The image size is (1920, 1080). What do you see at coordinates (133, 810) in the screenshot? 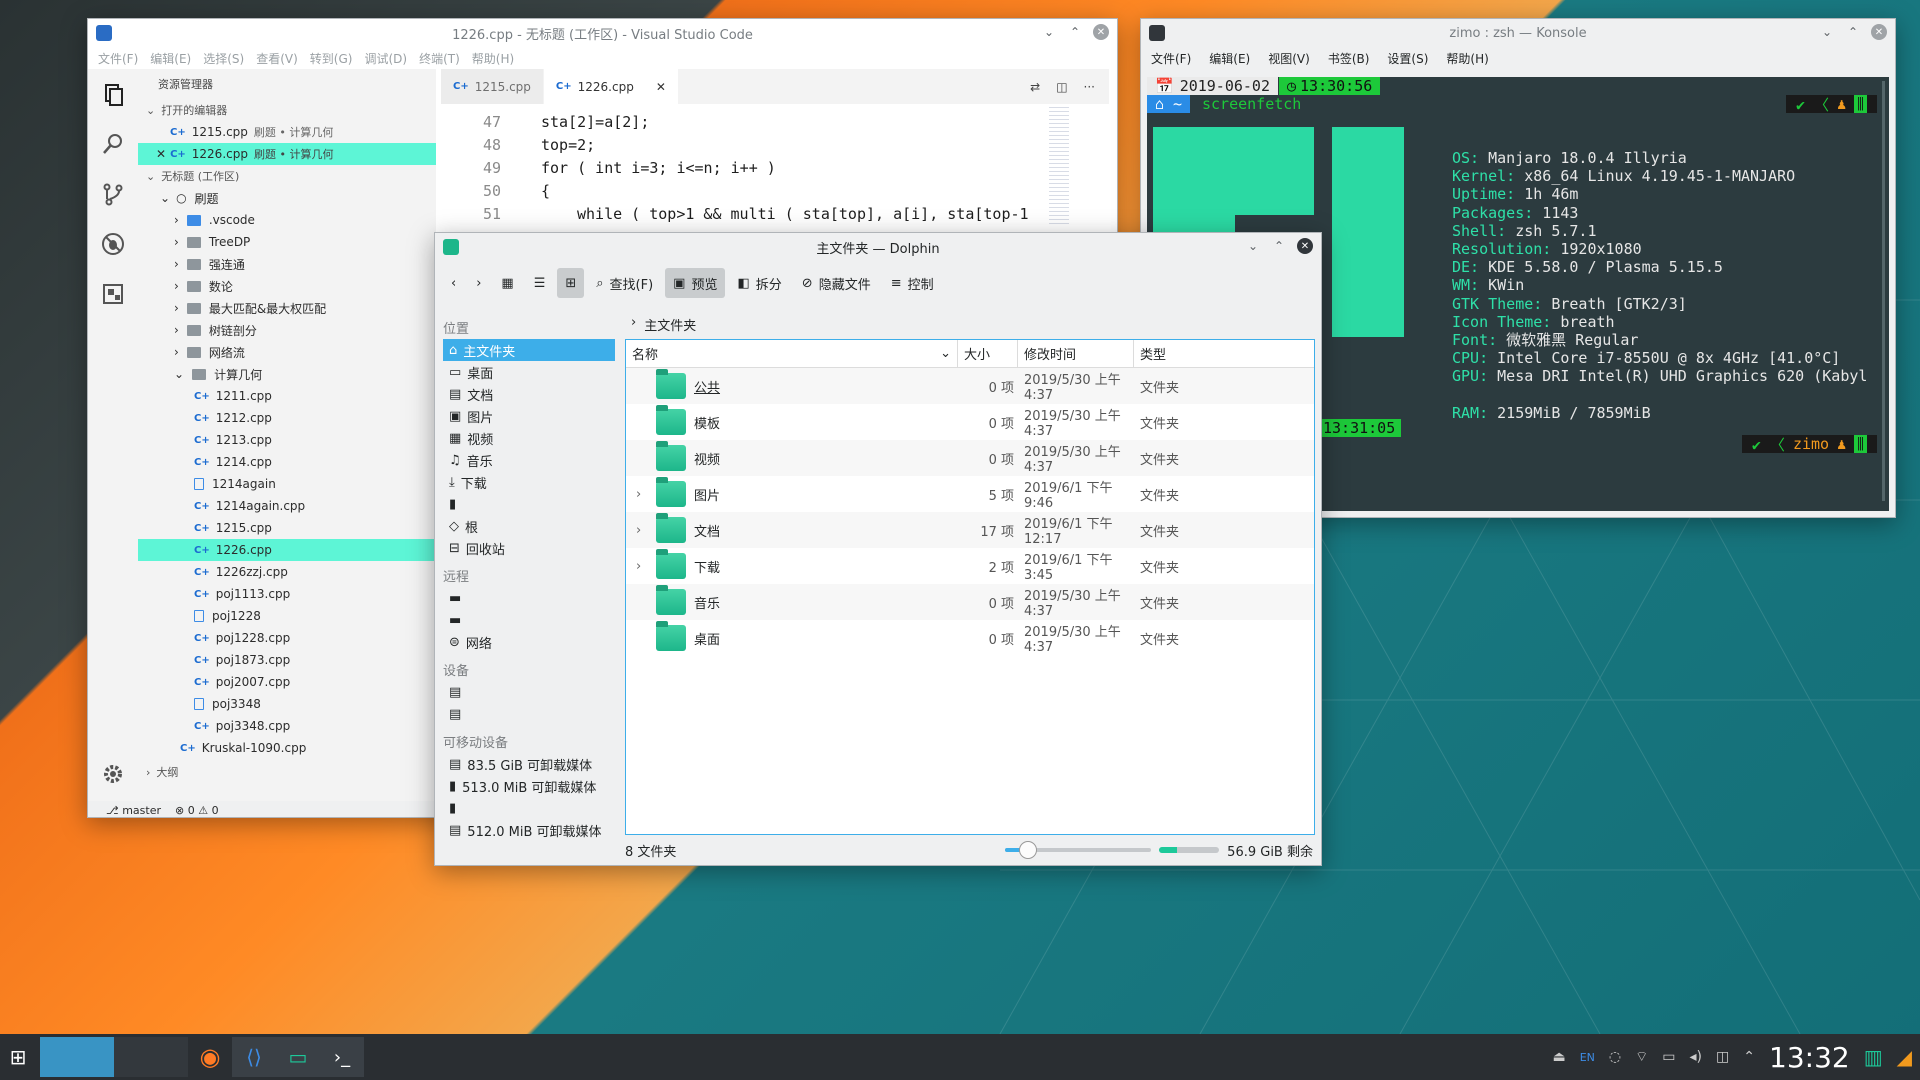
I see `branch-status: ⎇ master` at bounding box center [133, 810].